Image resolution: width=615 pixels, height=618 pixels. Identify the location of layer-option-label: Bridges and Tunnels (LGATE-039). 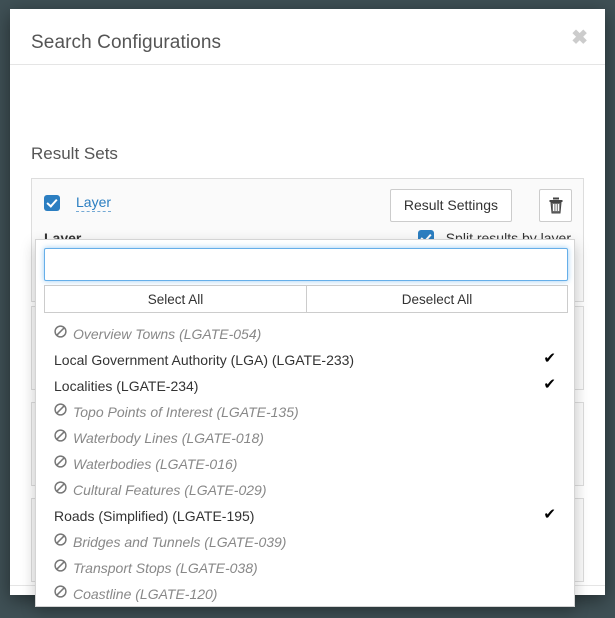
(180, 542).